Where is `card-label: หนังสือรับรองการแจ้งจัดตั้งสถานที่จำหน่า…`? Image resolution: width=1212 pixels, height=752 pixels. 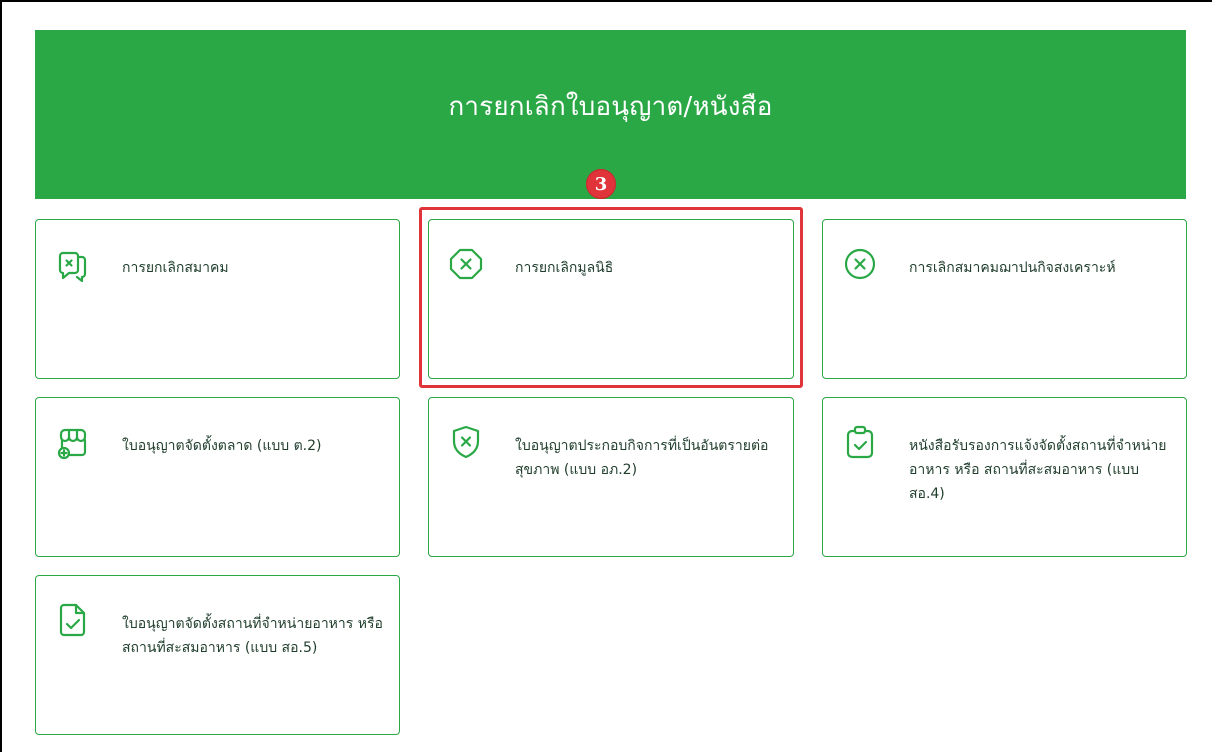 card-label: หนังสือรับรองการแจ้งจัดตั้งสถานที่จำหน่า… is located at coordinates (1038, 470).